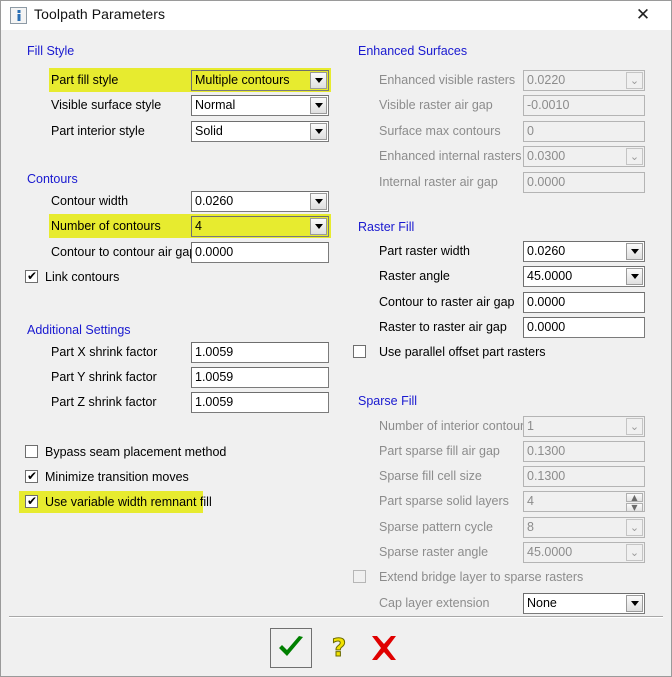 The image size is (672, 677). Describe the element at coordinates (584, 131) in the screenshot. I see `text-input-surface-max-contours: 0` at that location.